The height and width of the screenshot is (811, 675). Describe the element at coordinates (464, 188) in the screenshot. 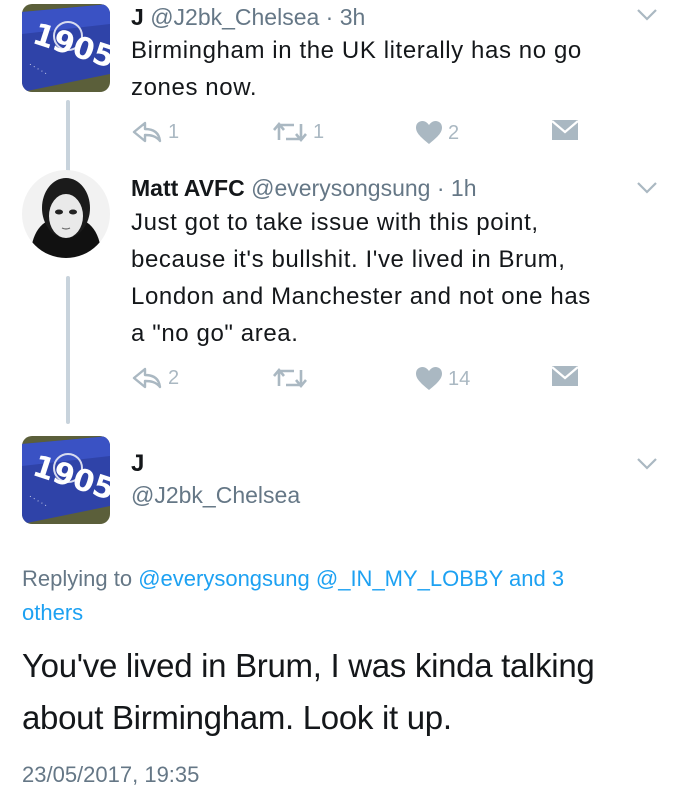

I see `tweet-time: 1h` at that location.